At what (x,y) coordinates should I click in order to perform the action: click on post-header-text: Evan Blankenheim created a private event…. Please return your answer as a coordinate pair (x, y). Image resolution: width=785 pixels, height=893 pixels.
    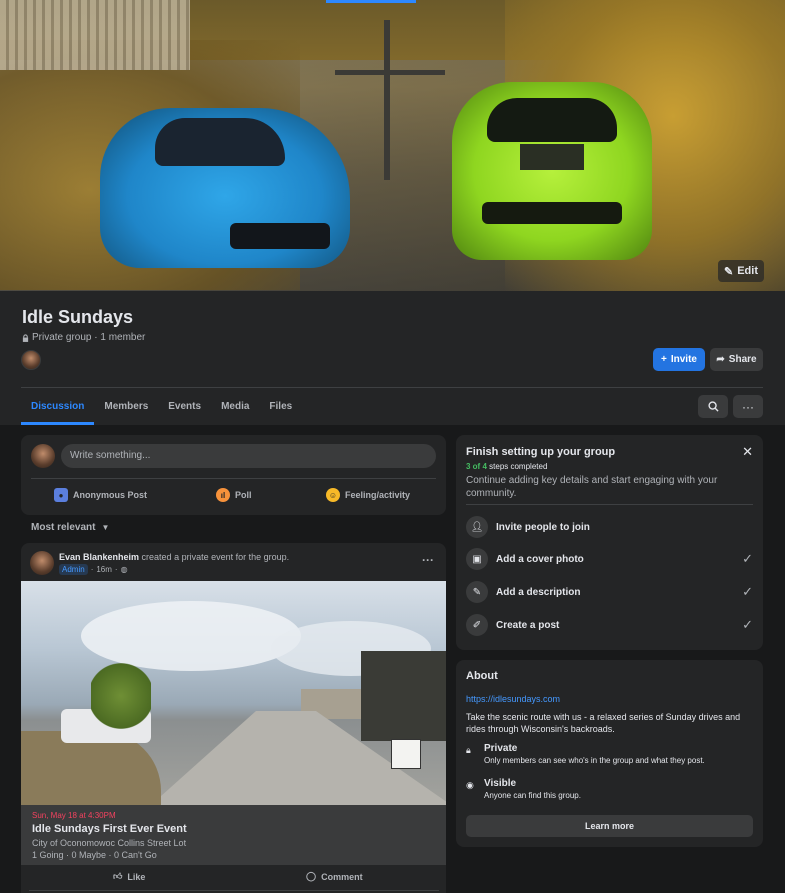
    Looking at the image, I should click on (174, 557).